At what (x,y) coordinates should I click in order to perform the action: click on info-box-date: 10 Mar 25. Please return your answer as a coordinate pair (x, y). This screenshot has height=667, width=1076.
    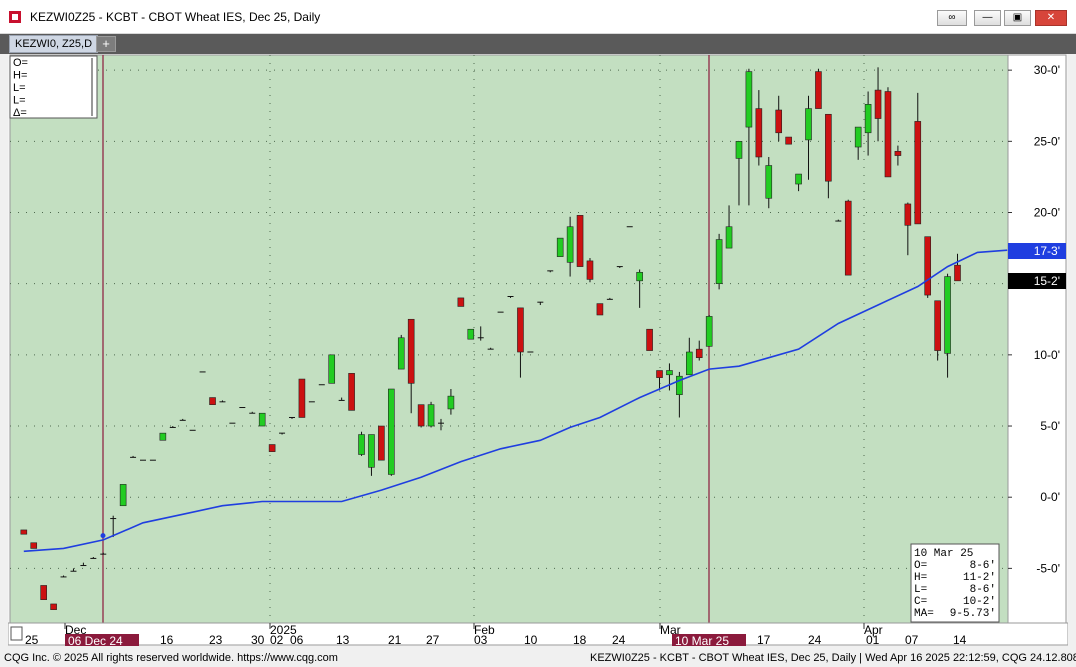
    Looking at the image, I should click on (943, 554).